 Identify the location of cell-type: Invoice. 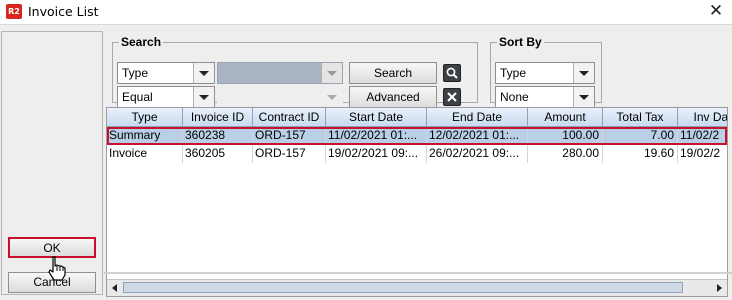
(145, 154).